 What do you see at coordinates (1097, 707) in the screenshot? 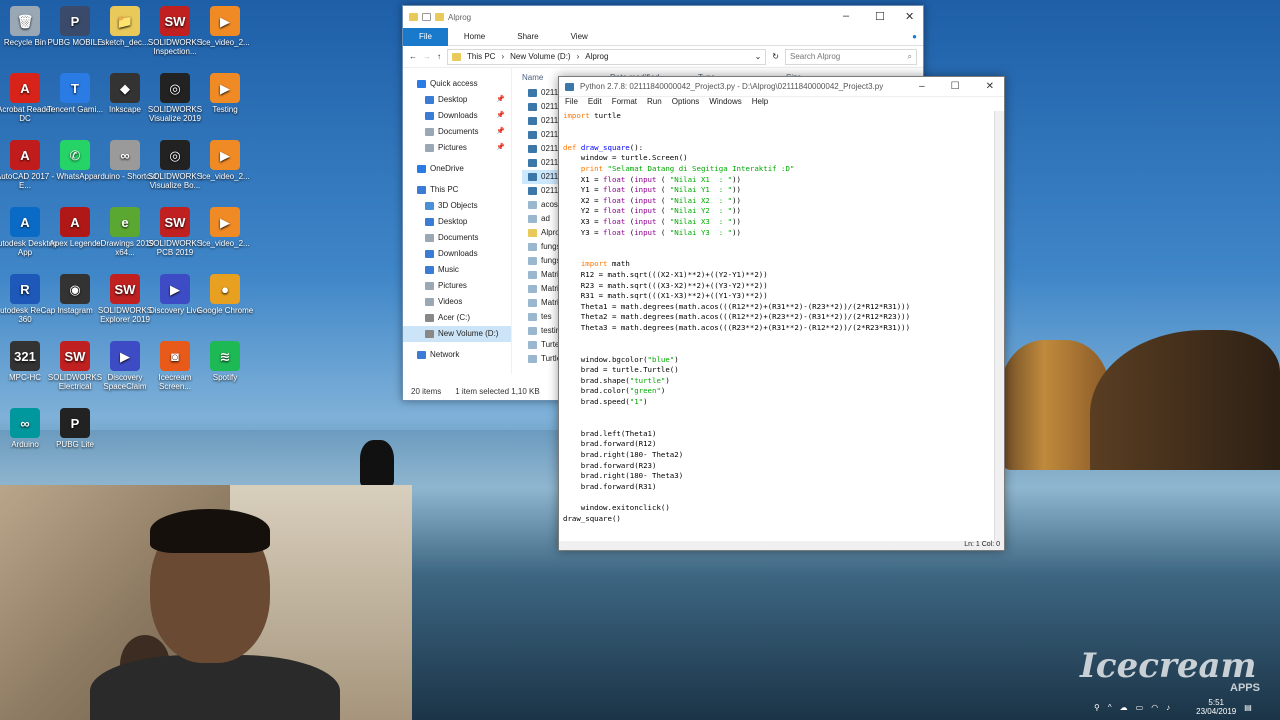
I see `people-icon: ⚲` at bounding box center [1097, 707].